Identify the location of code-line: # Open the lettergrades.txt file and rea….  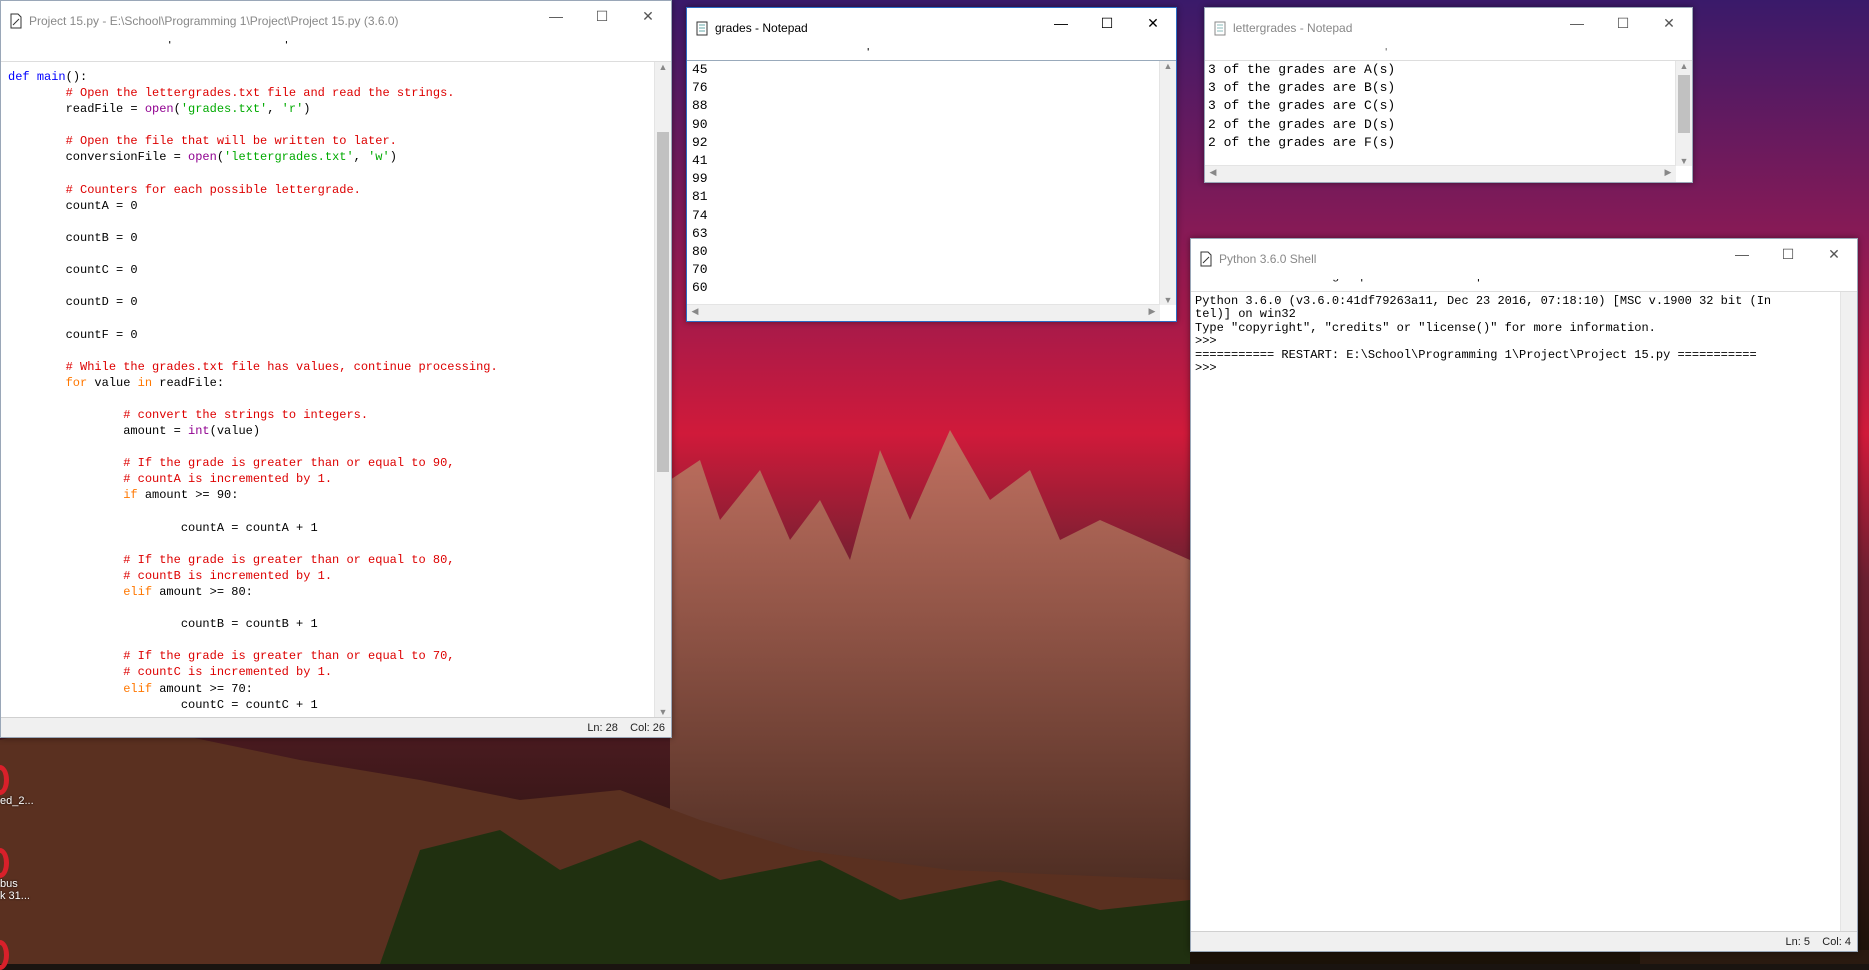
(339, 93).